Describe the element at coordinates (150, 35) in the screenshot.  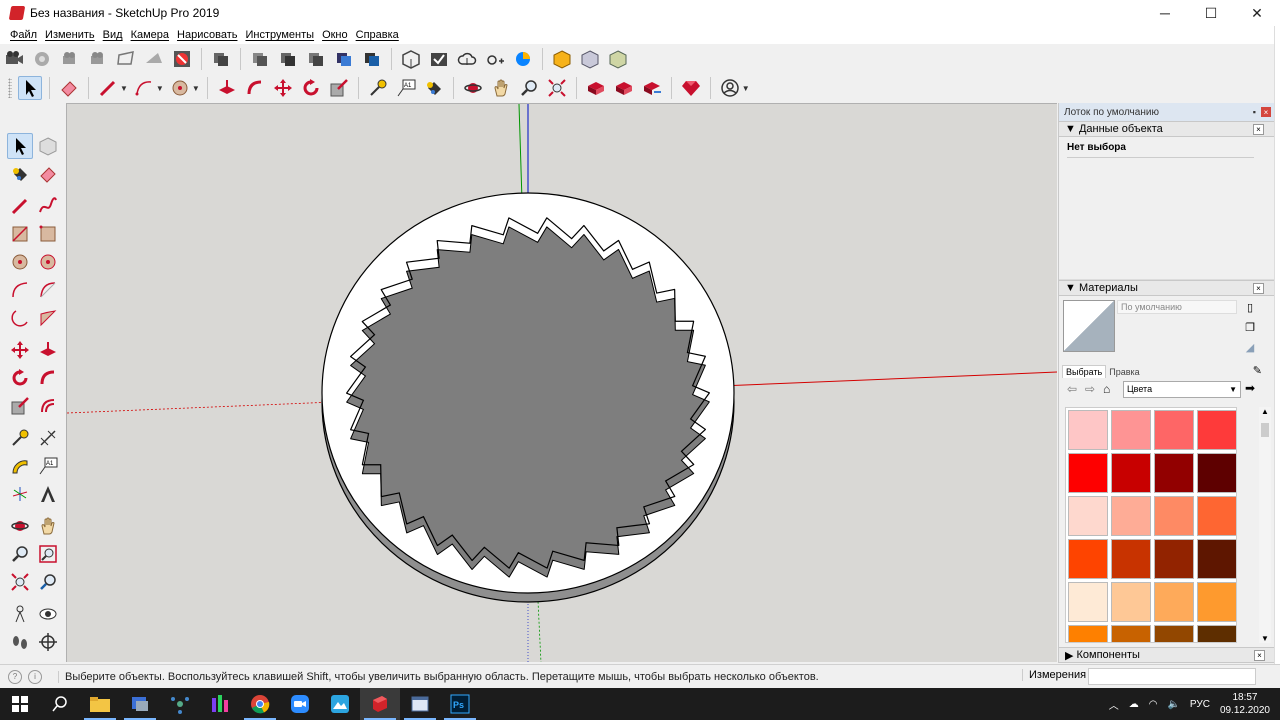
I see `menu-camera: Камера` at that location.